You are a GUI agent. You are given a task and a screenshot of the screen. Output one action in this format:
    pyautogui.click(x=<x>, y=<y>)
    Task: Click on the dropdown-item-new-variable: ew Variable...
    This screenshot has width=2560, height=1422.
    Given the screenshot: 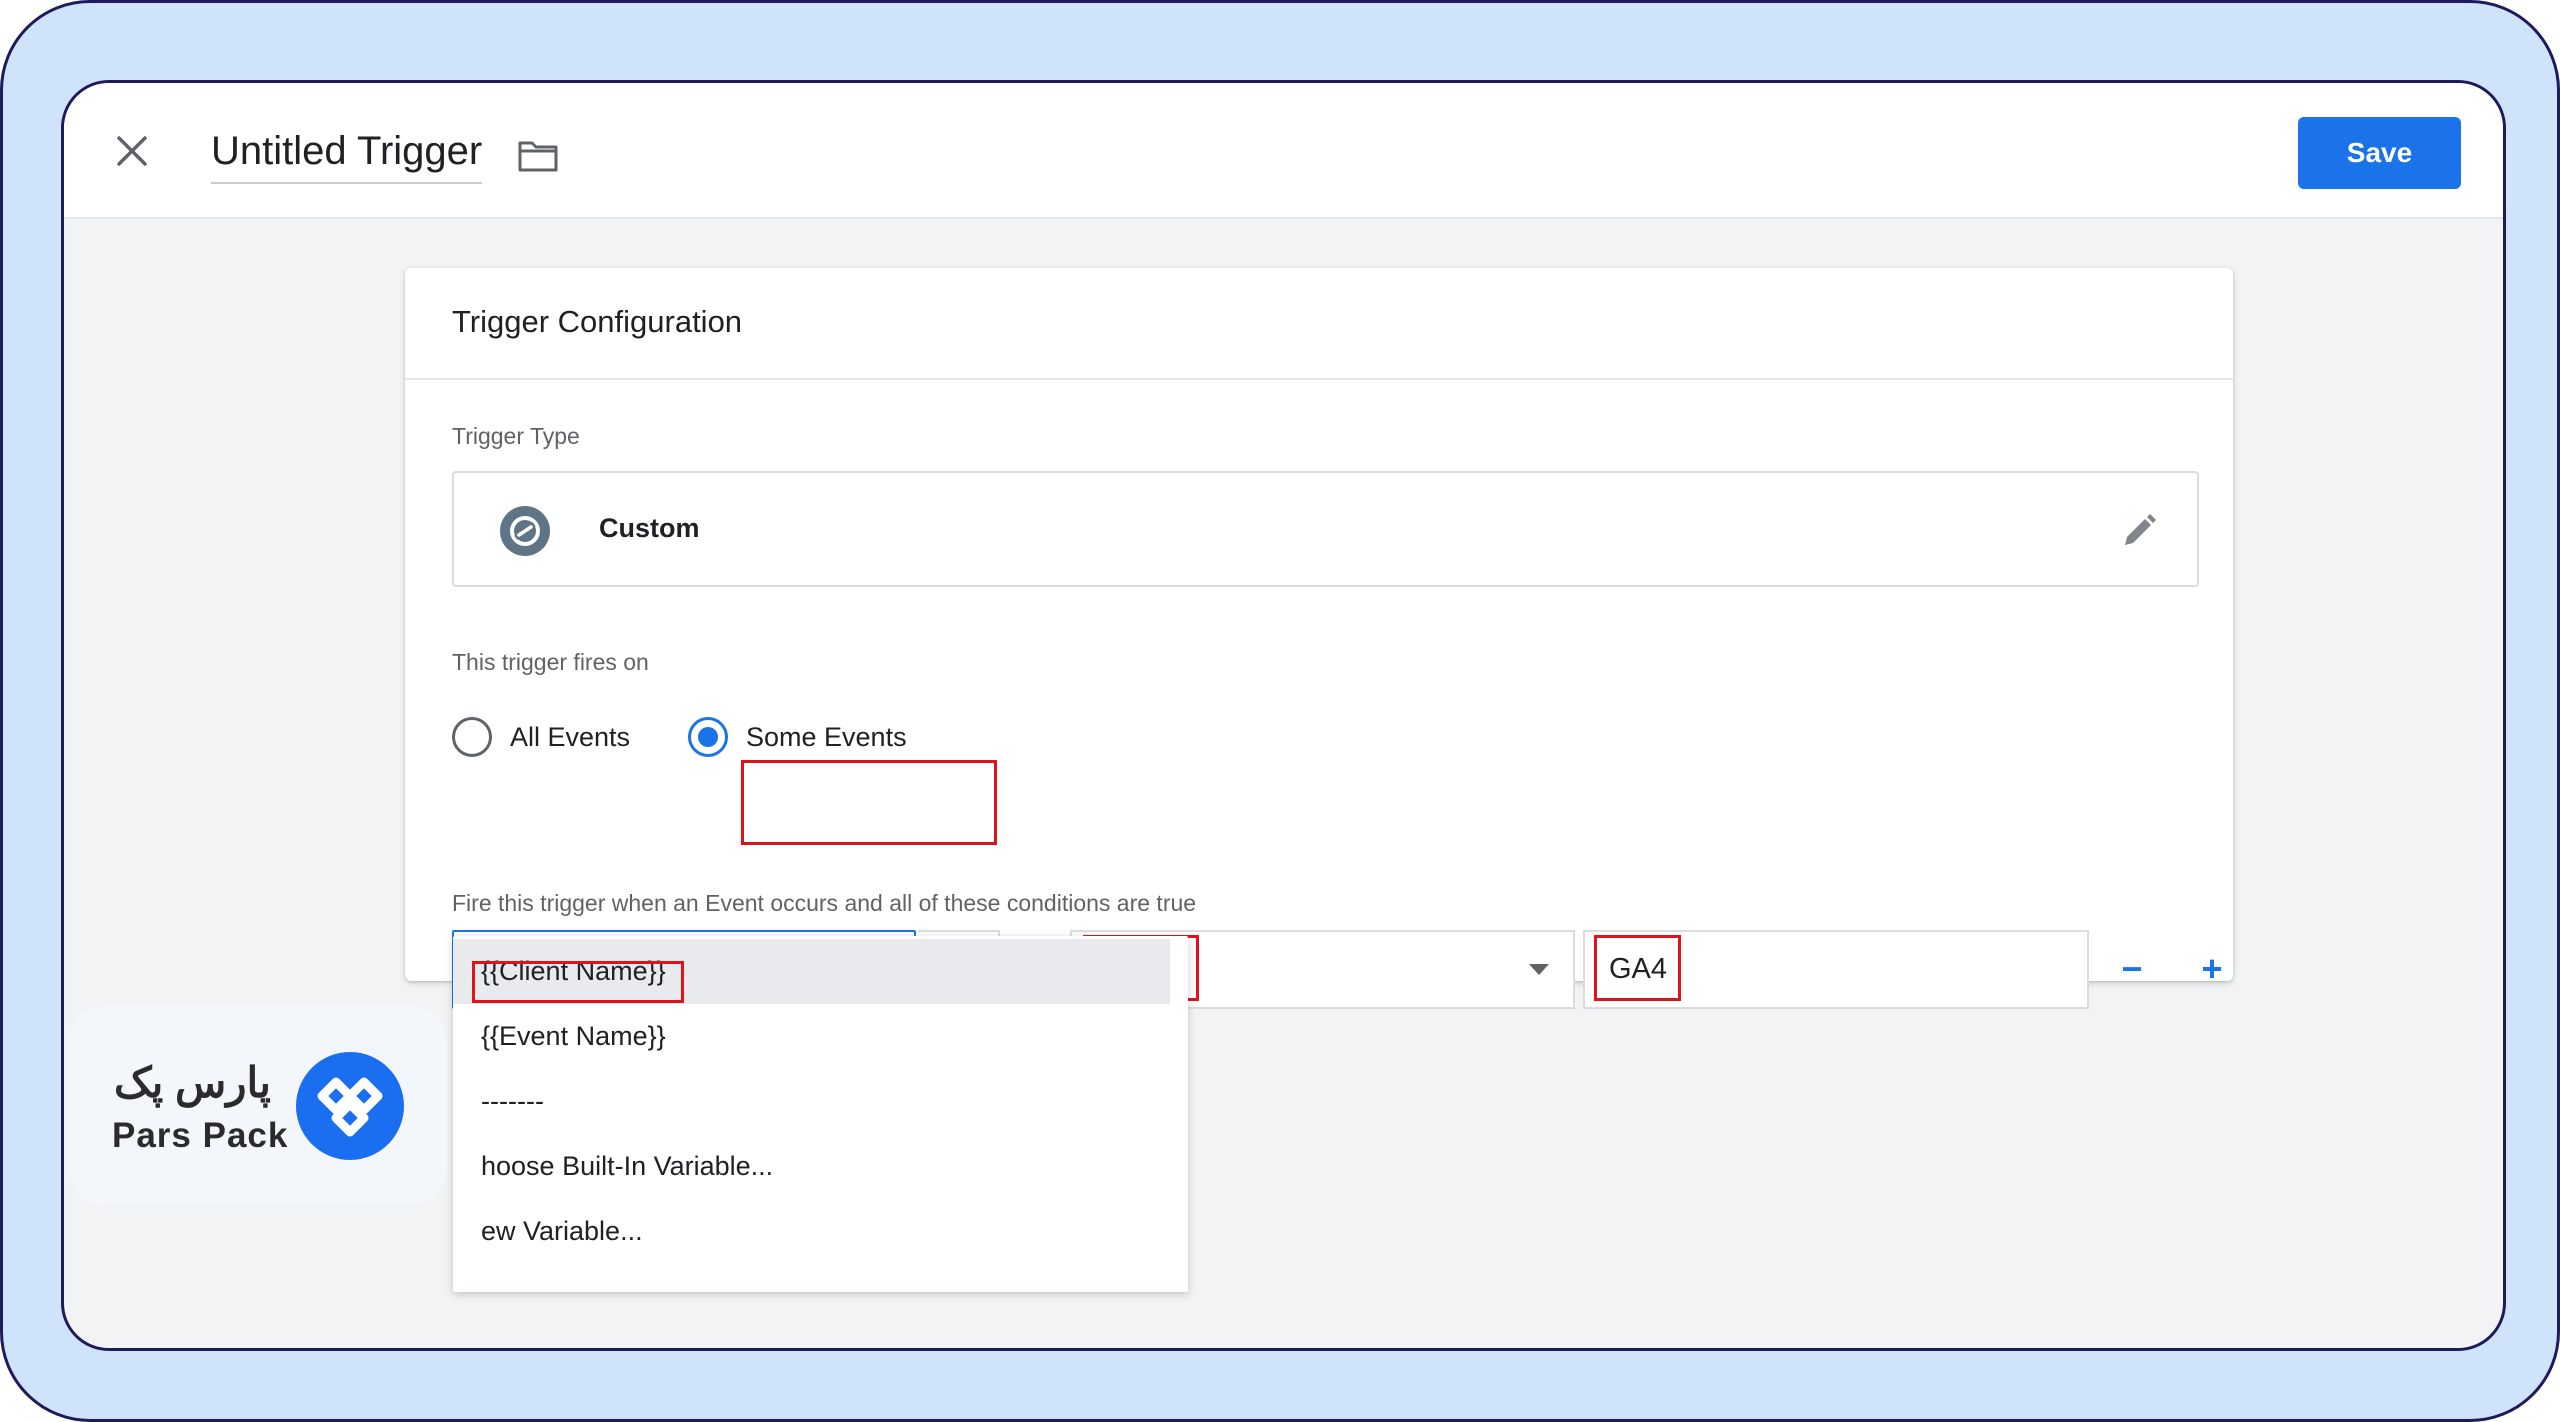 What is the action you would take?
    pyautogui.click(x=811, y=1231)
    